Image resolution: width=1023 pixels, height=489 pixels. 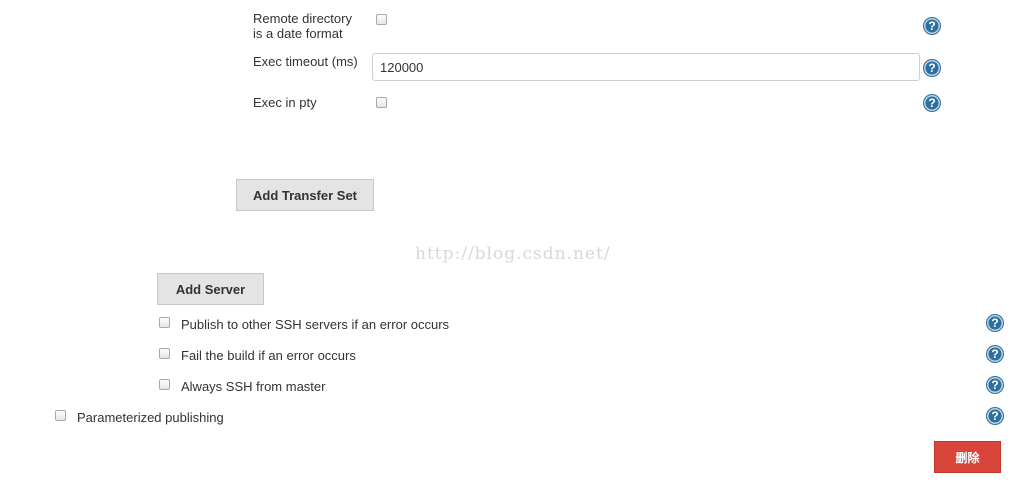 I want to click on always-ssh-from-master-label: Always SSH from master, so click(x=253, y=386).